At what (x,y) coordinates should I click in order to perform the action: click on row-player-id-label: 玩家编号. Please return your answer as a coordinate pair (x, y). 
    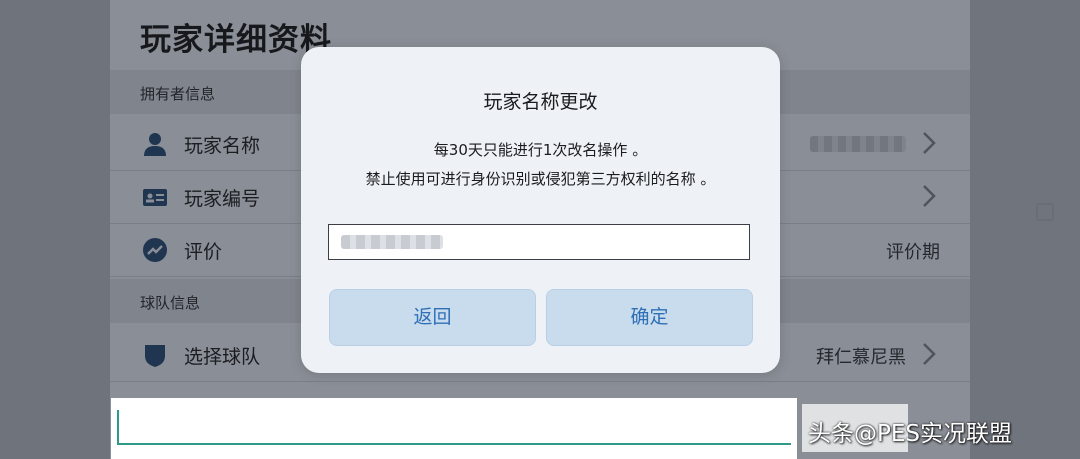
    Looking at the image, I should click on (222, 199).